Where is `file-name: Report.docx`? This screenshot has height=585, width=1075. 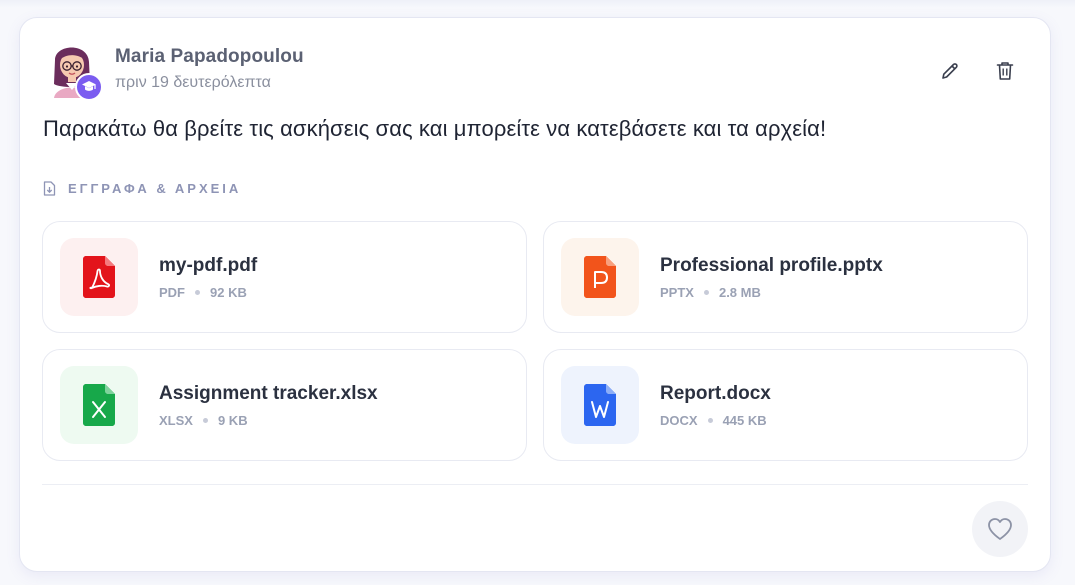 file-name: Report.docx is located at coordinates (715, 393).